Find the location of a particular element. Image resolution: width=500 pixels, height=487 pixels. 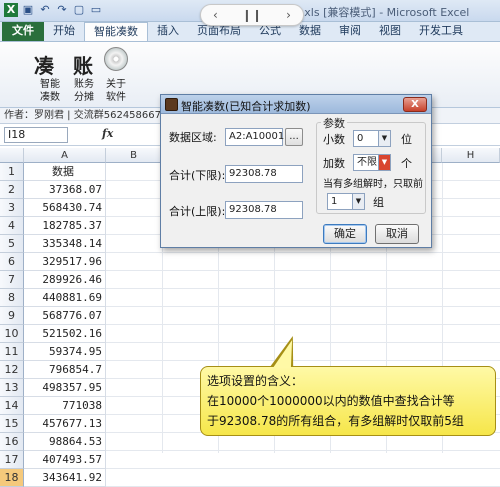

excel-icon: X is located at coordinates (11, 10).